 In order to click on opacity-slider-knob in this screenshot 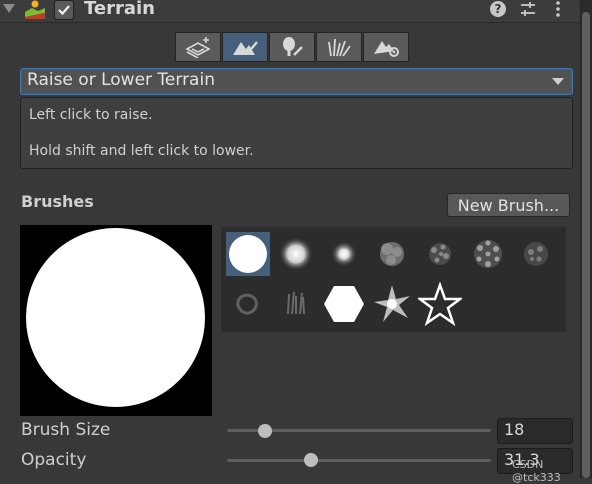, I will do `click(311, 460)`.